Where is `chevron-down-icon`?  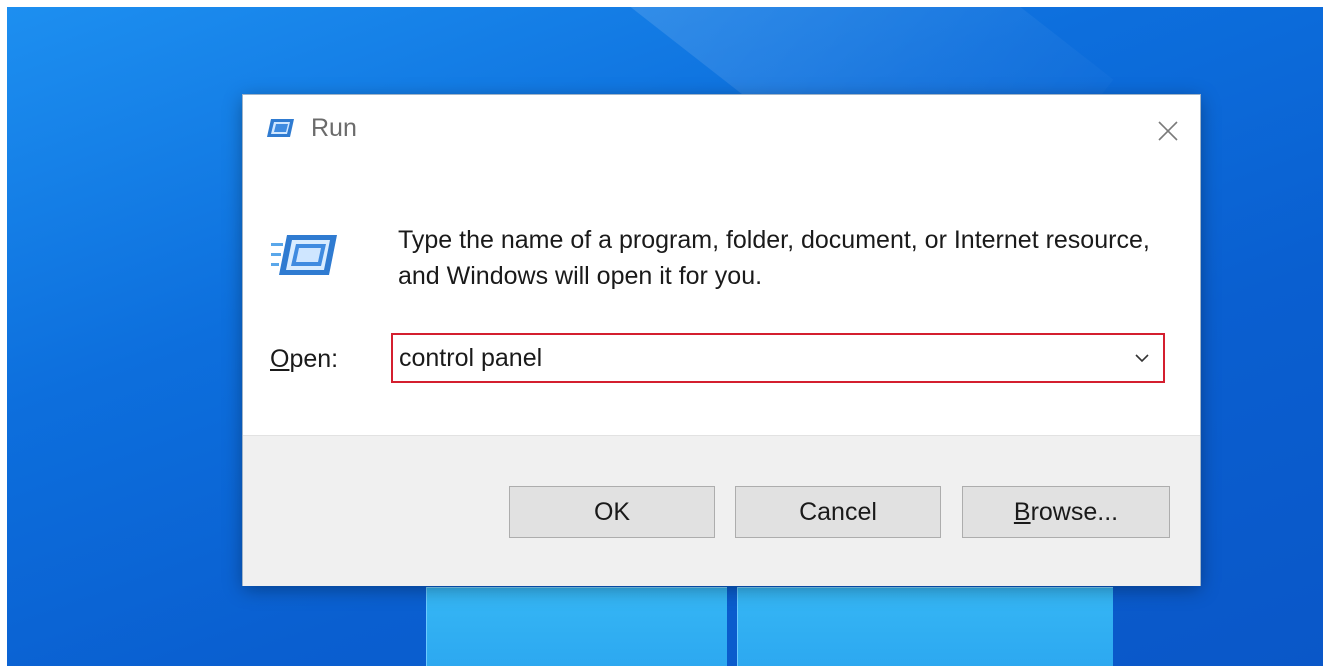
chevron-down-icon is located at coordinates (1142, 358).